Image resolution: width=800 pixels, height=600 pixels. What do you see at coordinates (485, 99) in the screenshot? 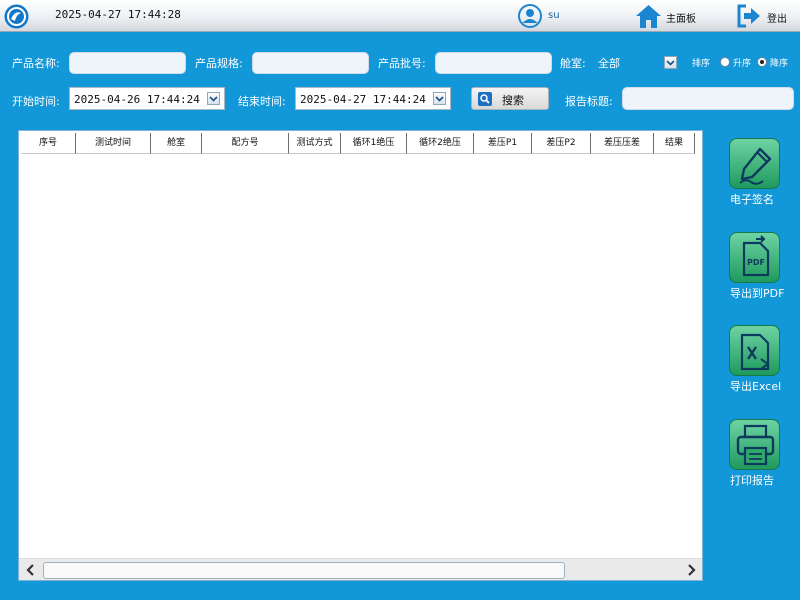
I see `search-icon` at bounding box center [485, 99].